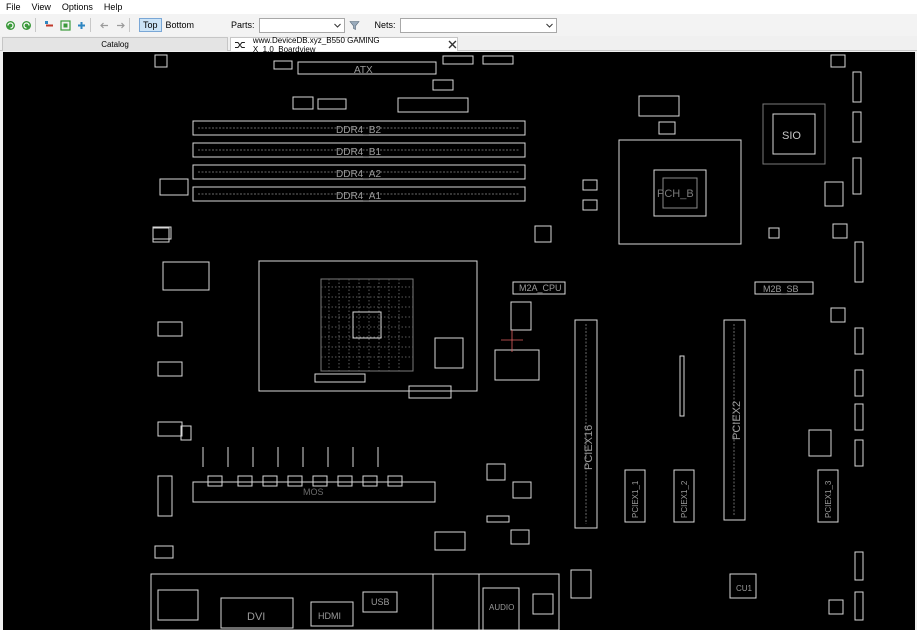  I want to click on trace-strip, so click(682, 386).